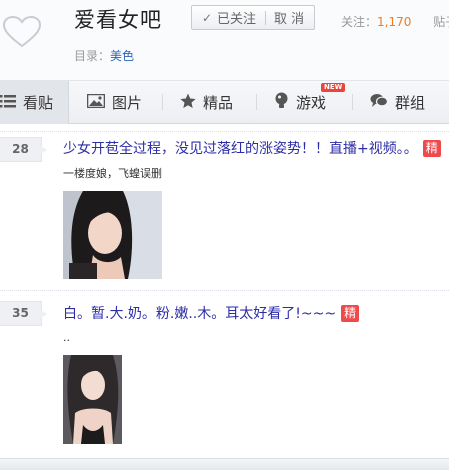 The height and width of the screenshot is (470, 449). Describe the element at coordinates (188, 103) in the screenshot. I see `star-icon` at that location.